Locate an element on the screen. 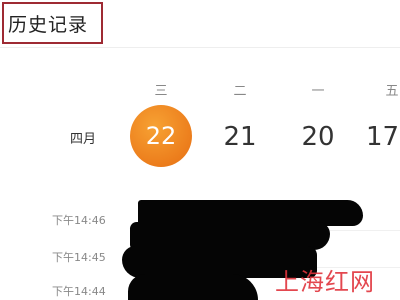 Image resolution: width=400 pixels, height=300 pixels. redaction-mark is located at coordinates (193, 287).